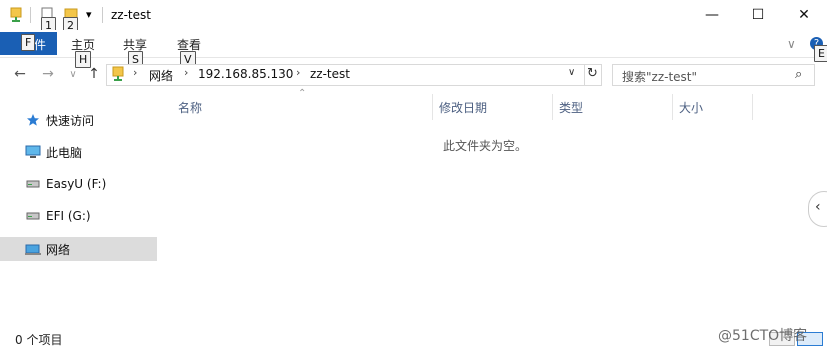  I want to click on sort-indicator-icon: ⌃, so click(302, 93).